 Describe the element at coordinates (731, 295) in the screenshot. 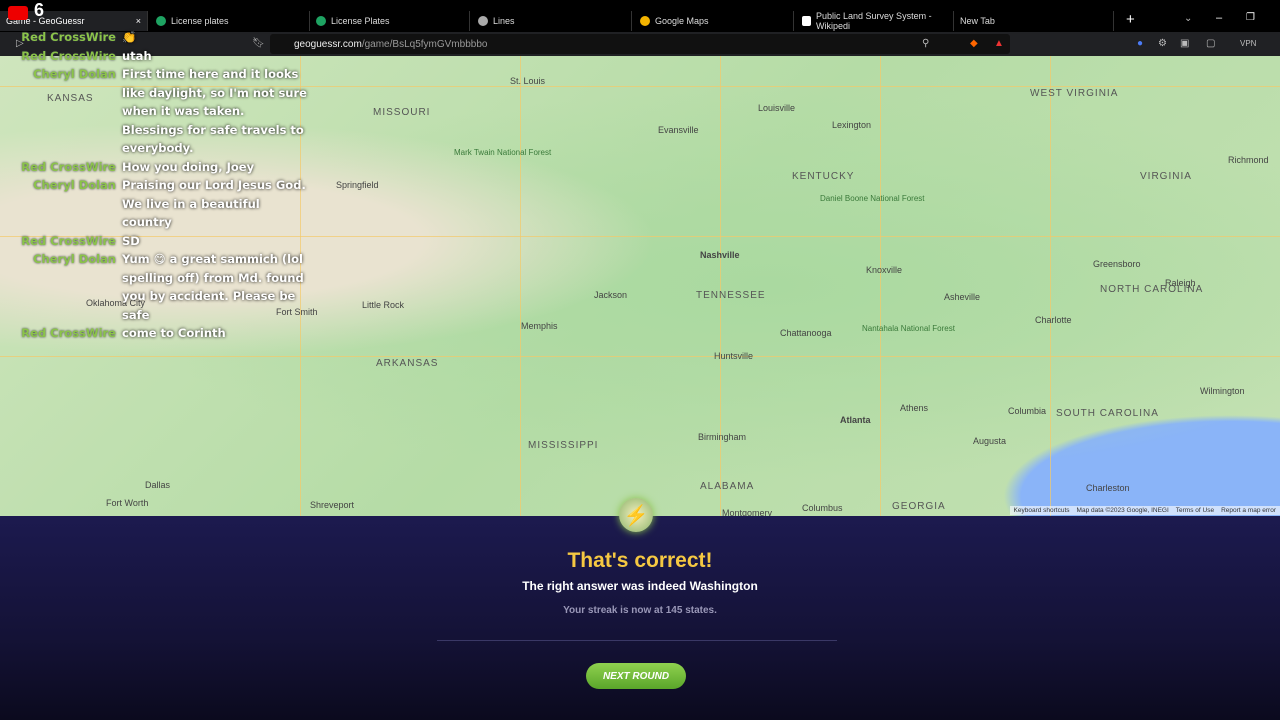

I see `map-label: TENNESSEE` at that location.